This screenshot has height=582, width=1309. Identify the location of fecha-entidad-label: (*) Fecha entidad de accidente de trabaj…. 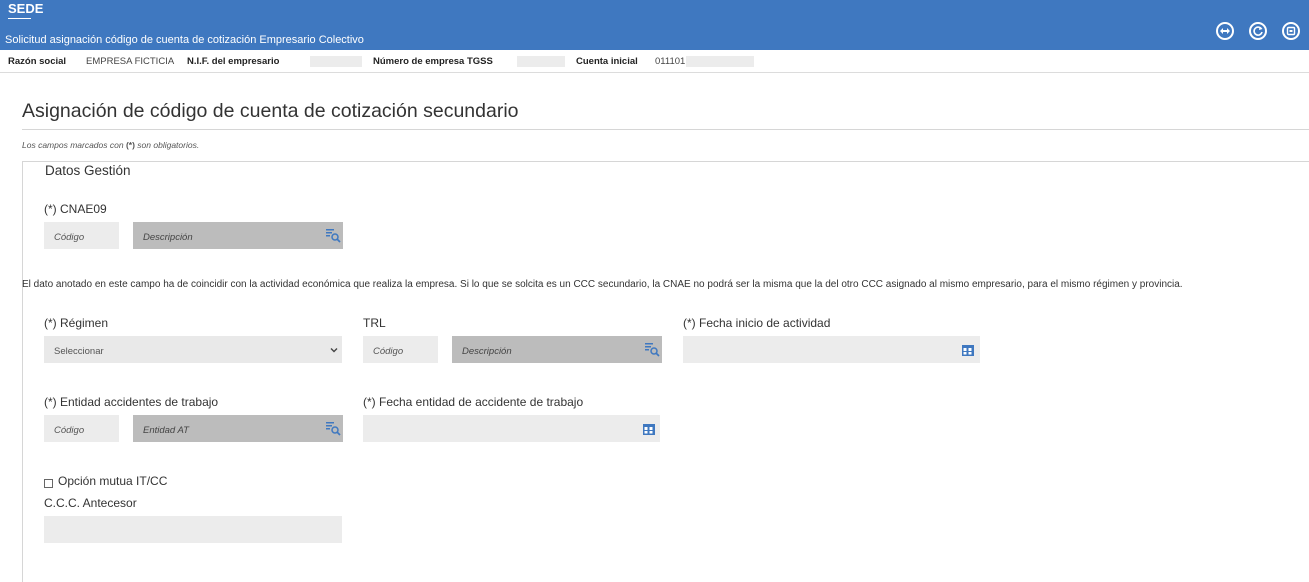
(473, 402).